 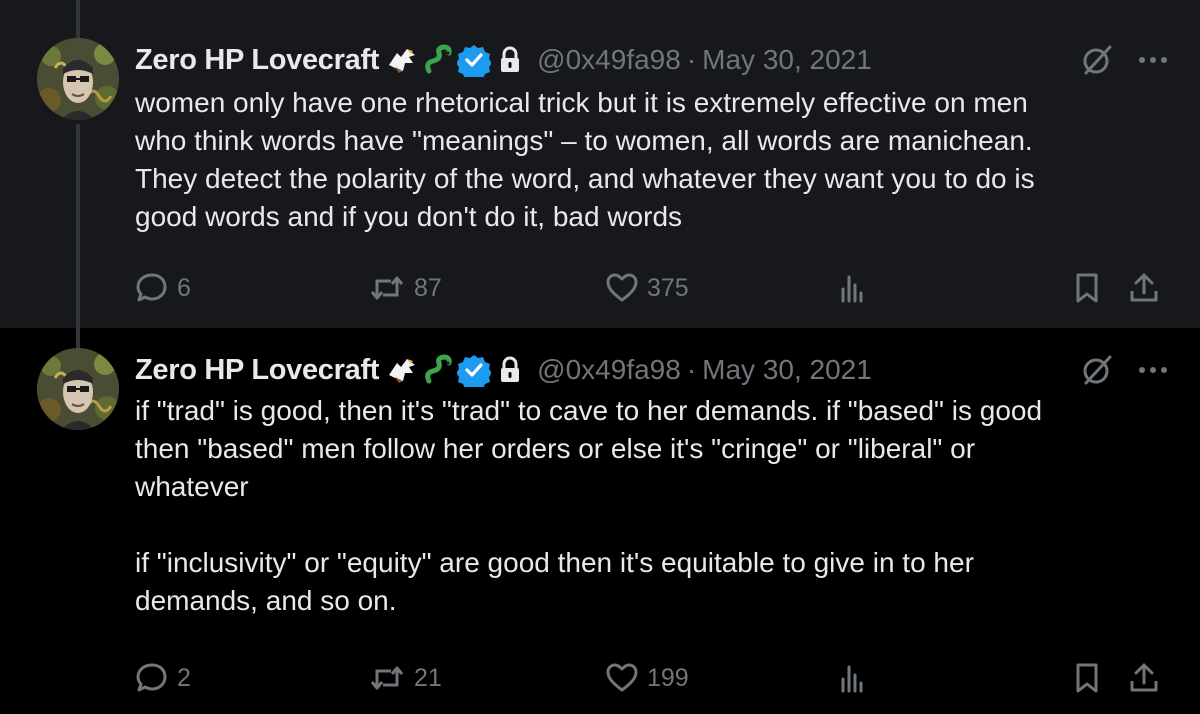 What do you see at coordinates (428, 677) in the screenshot?
I see `retweet-count: 21` at bounding box center [428, 677].